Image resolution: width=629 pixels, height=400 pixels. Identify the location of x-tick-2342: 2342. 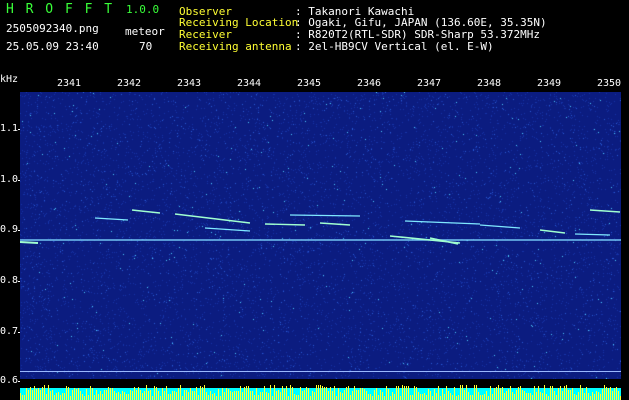
(129, 83).